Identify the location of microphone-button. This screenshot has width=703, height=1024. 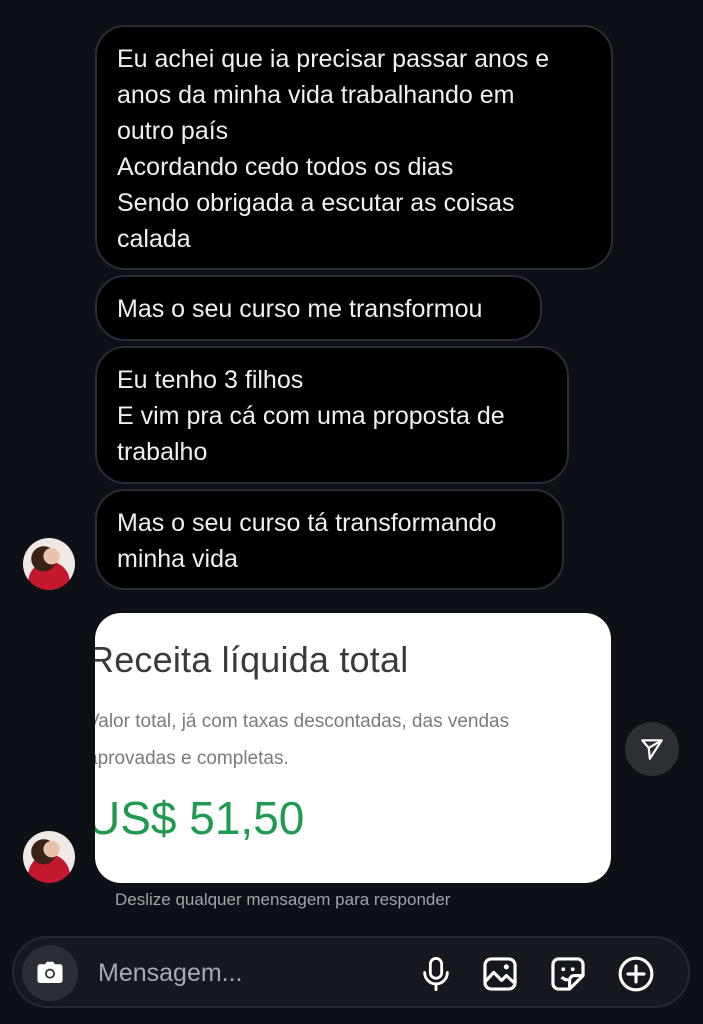
(436, 974).